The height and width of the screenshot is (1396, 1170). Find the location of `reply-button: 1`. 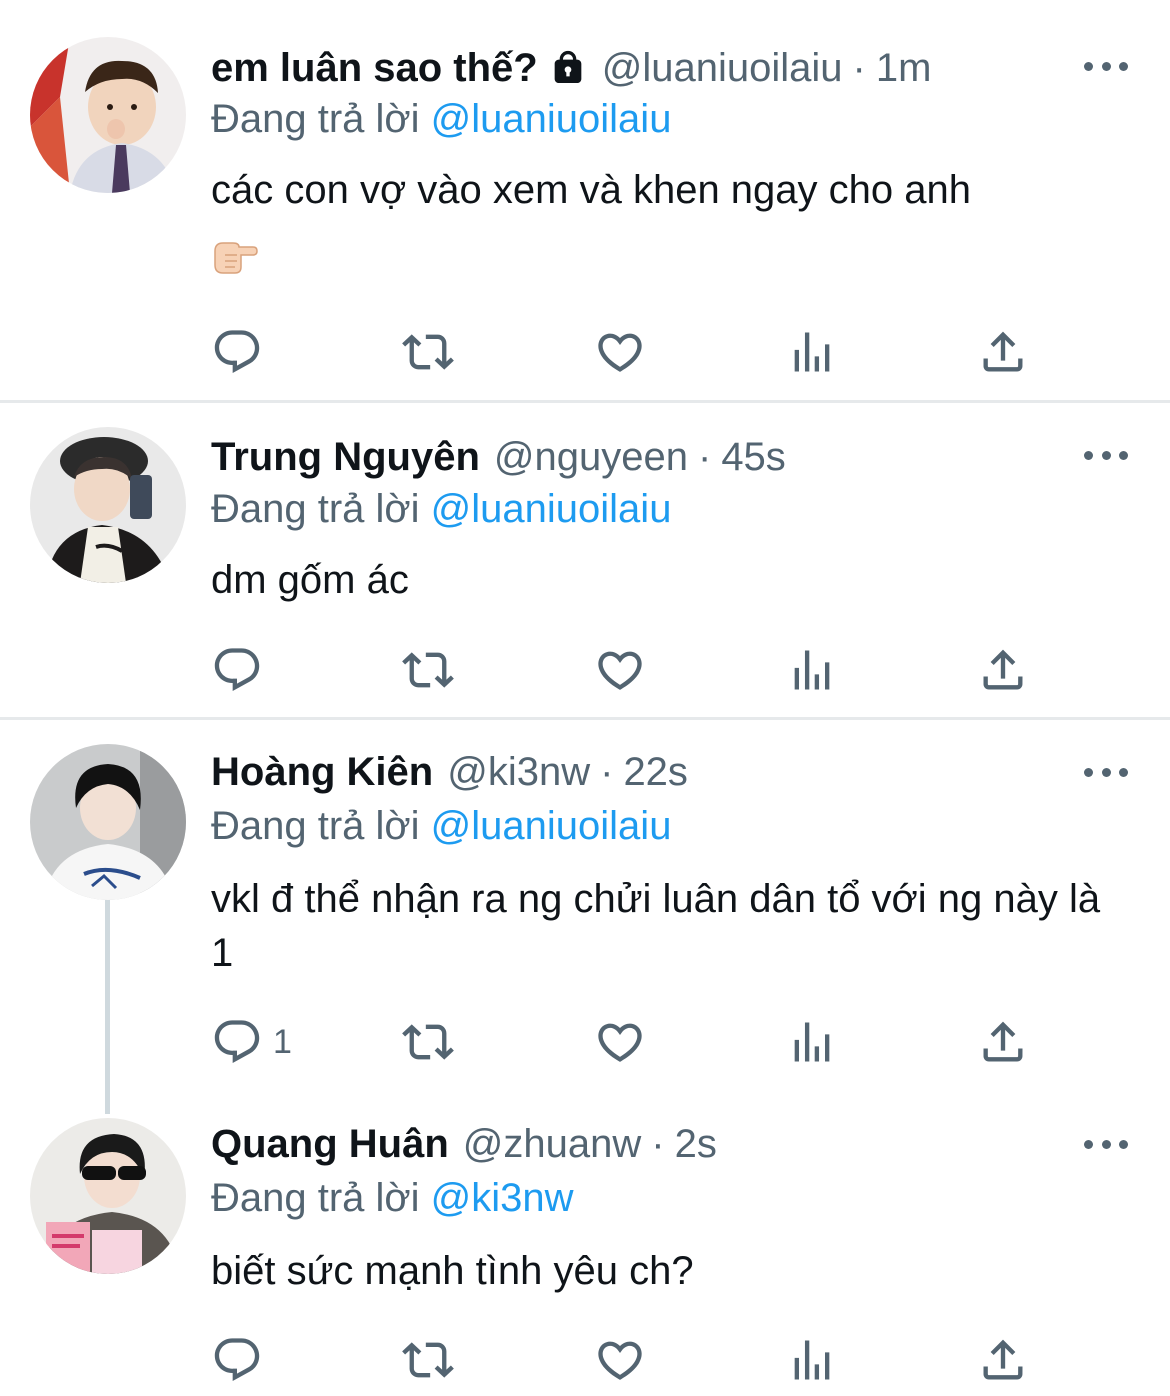

reply-button: 1 is located at coordinates (251, 1042).